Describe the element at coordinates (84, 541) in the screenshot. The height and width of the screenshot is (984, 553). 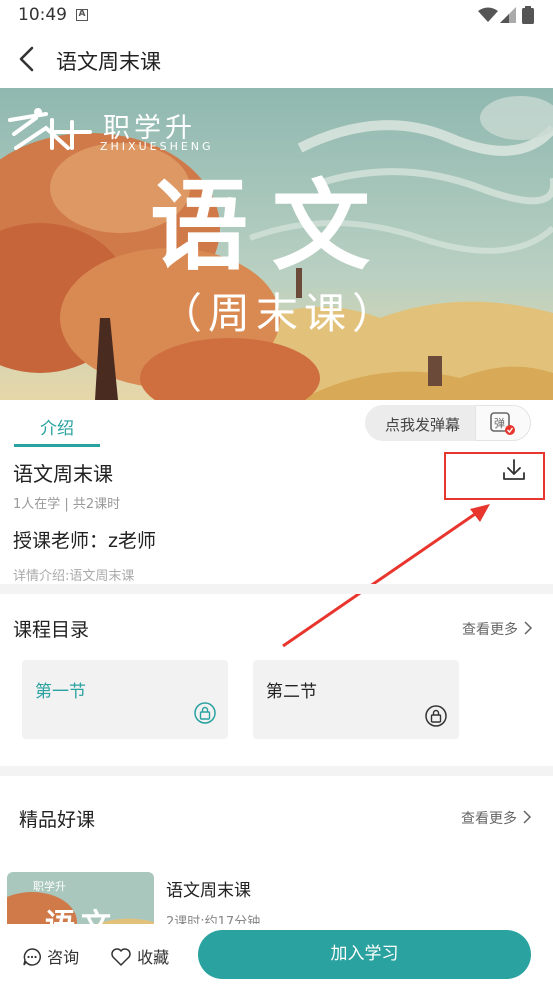
I see `course-teacher: 授课老师：z老师` at that location.